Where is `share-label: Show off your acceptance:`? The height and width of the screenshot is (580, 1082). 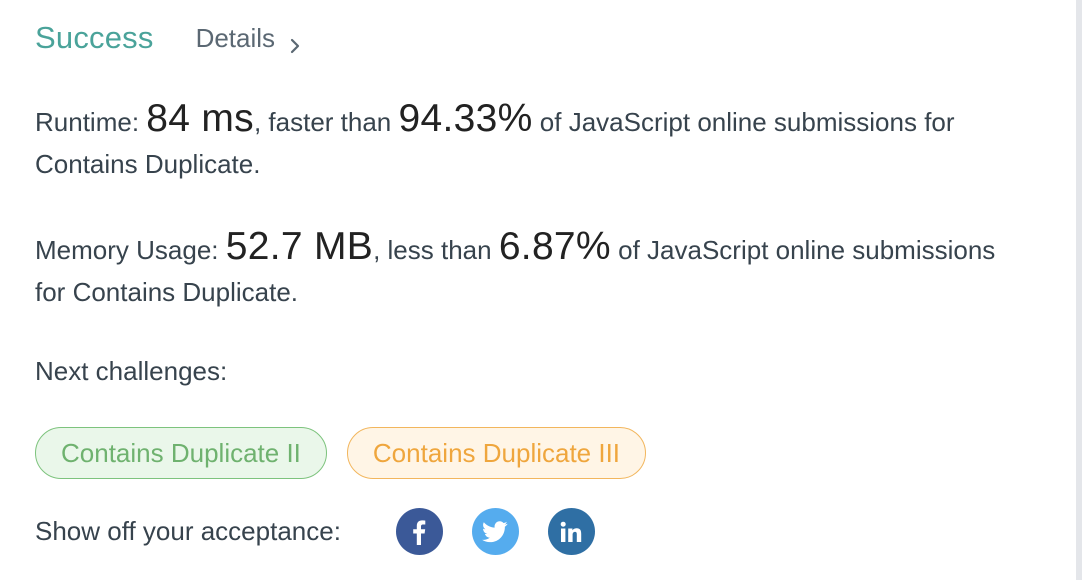
share-label: Show off your acceptance: is located at coordinates (188, 531).